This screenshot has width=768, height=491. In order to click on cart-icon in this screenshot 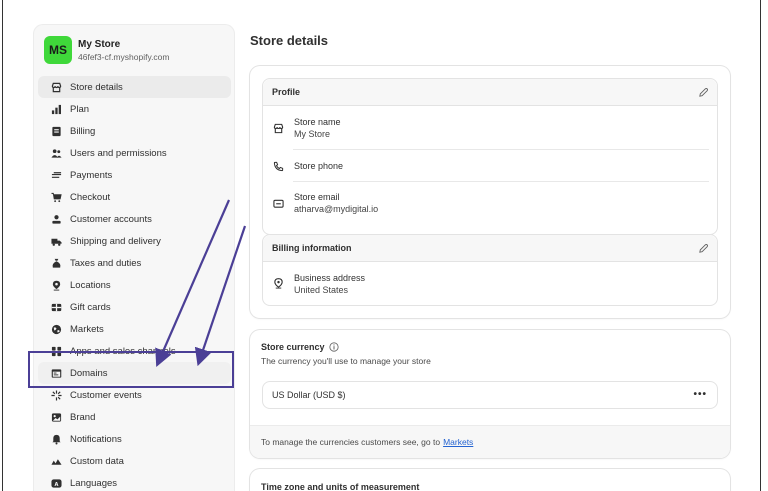, I will do `click(56, 197)`.